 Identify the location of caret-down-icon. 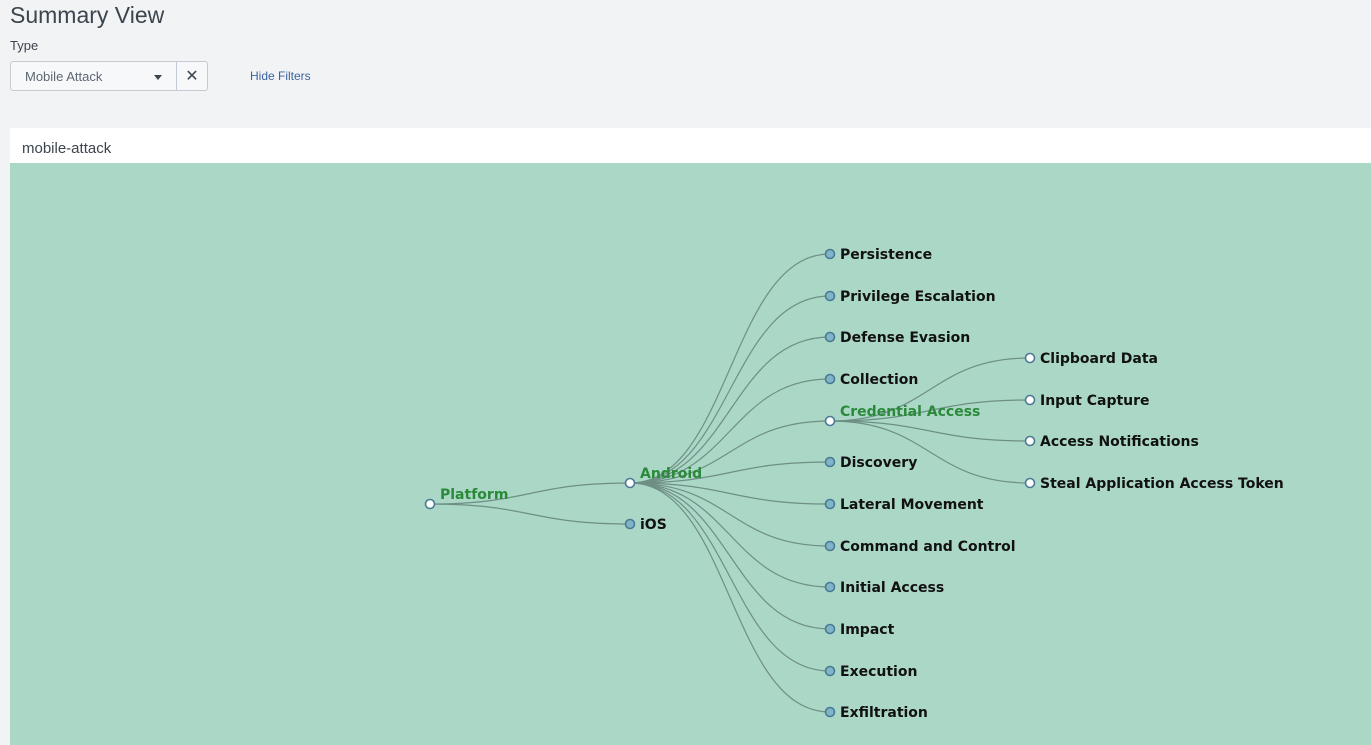
(158, 77).